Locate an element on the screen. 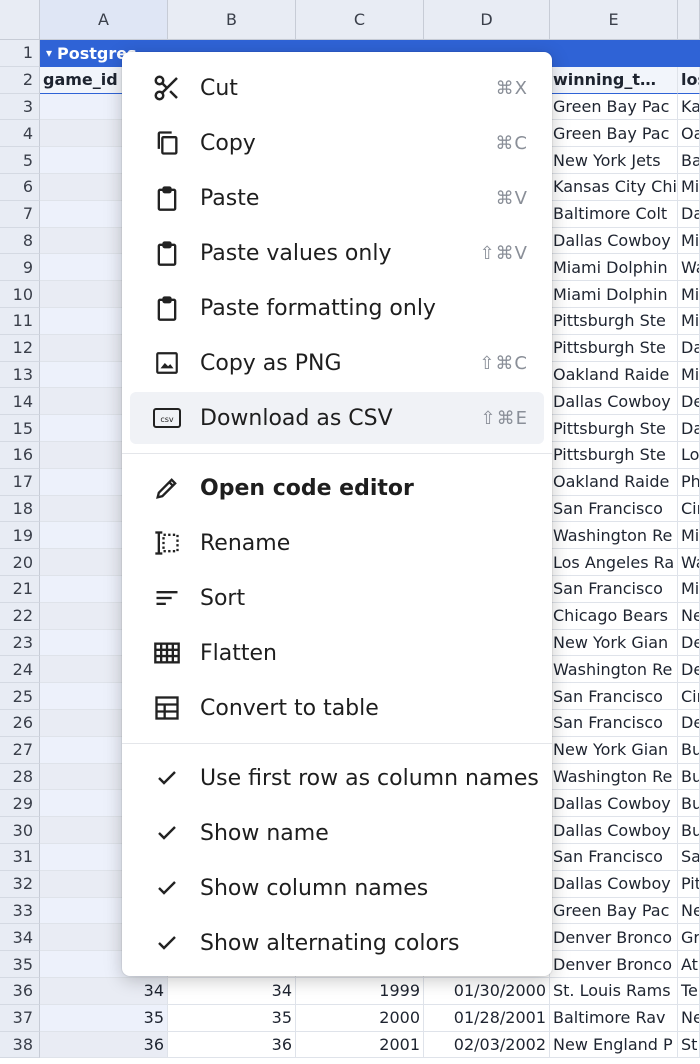 This screenshot has width=700, height=1064. row-number: 31 is located at coordinates (20, 857).